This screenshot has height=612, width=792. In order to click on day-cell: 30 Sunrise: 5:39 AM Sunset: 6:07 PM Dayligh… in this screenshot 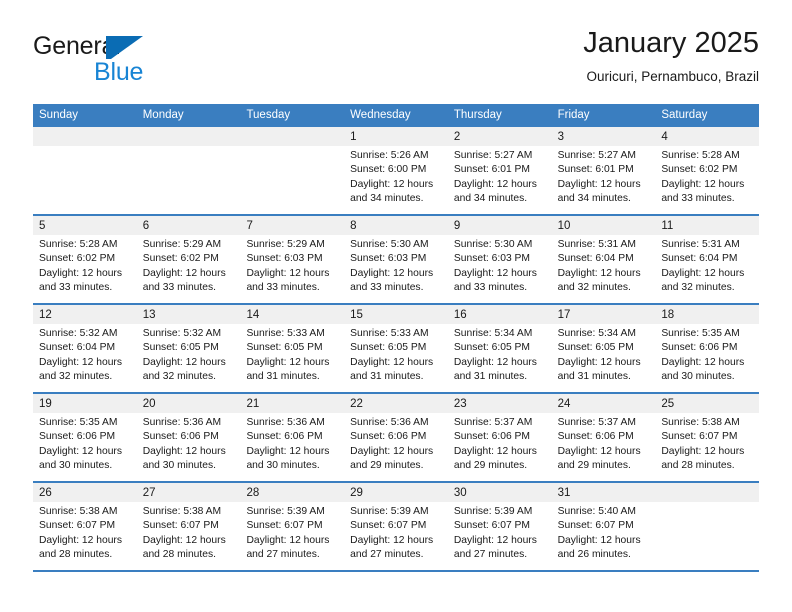, I will do `click(499, 526)`.